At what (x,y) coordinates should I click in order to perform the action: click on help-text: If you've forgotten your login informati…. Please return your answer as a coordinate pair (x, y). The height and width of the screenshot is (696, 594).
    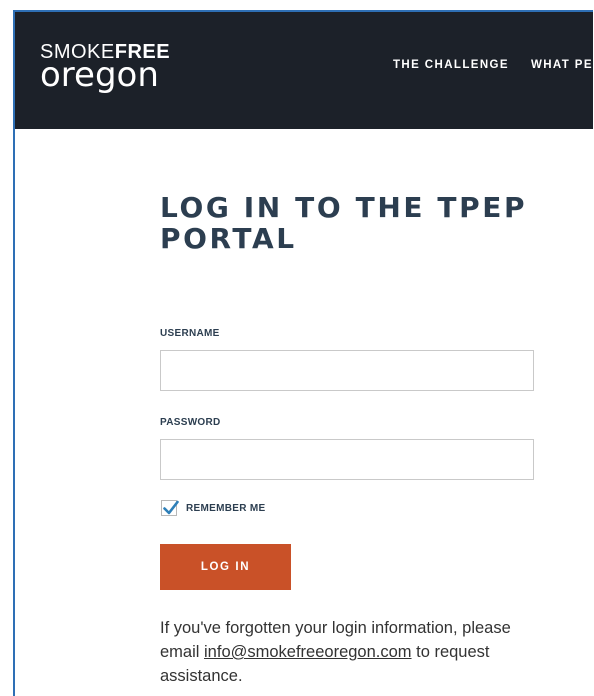
    Looking at the image, I should click on (350, 652).